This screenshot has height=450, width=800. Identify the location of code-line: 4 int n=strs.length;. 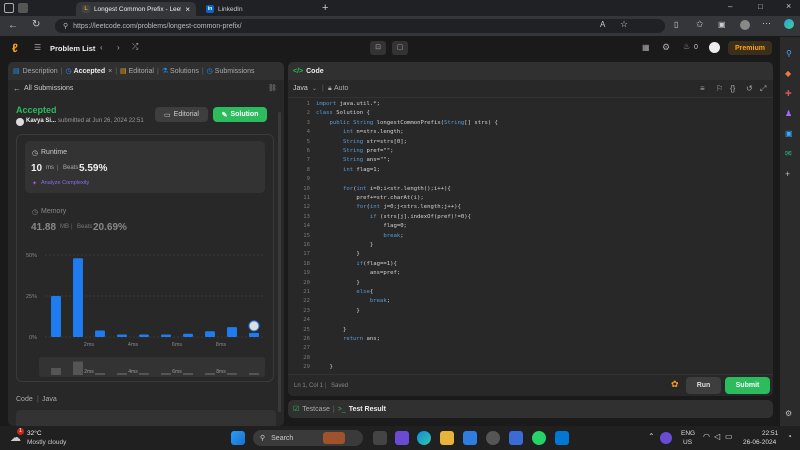
(530, 132).